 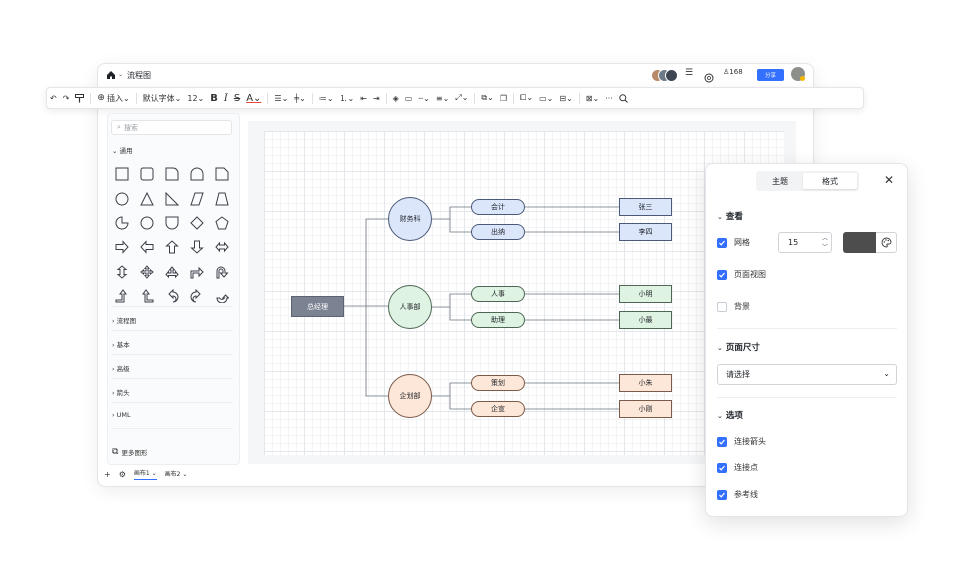 I want to click on grid-color-swatch, so click(x=859, y=242).